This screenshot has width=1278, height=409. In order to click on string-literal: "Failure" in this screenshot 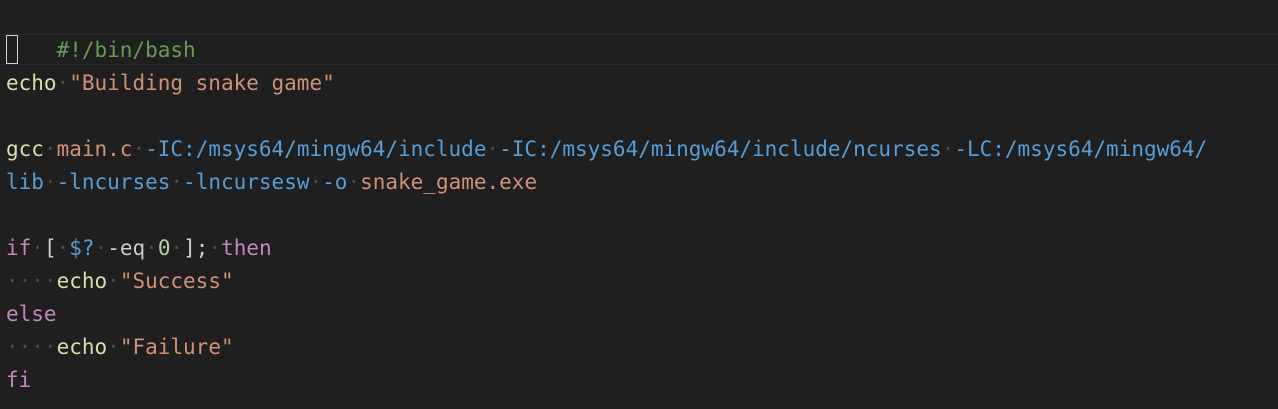, I will do `click(176, 347)`.